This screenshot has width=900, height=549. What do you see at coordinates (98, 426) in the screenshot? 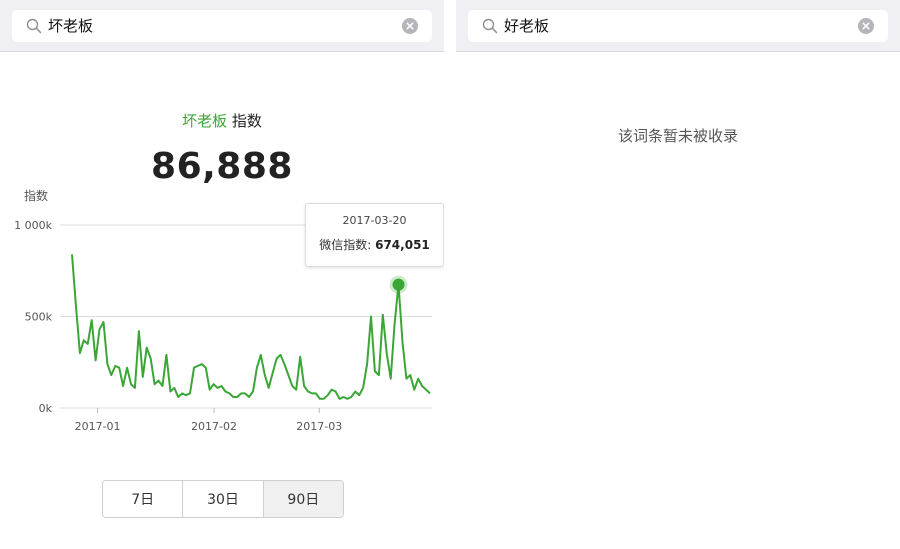
I see `x-tick-label: 2017-01` at bounding box center [98, 426].